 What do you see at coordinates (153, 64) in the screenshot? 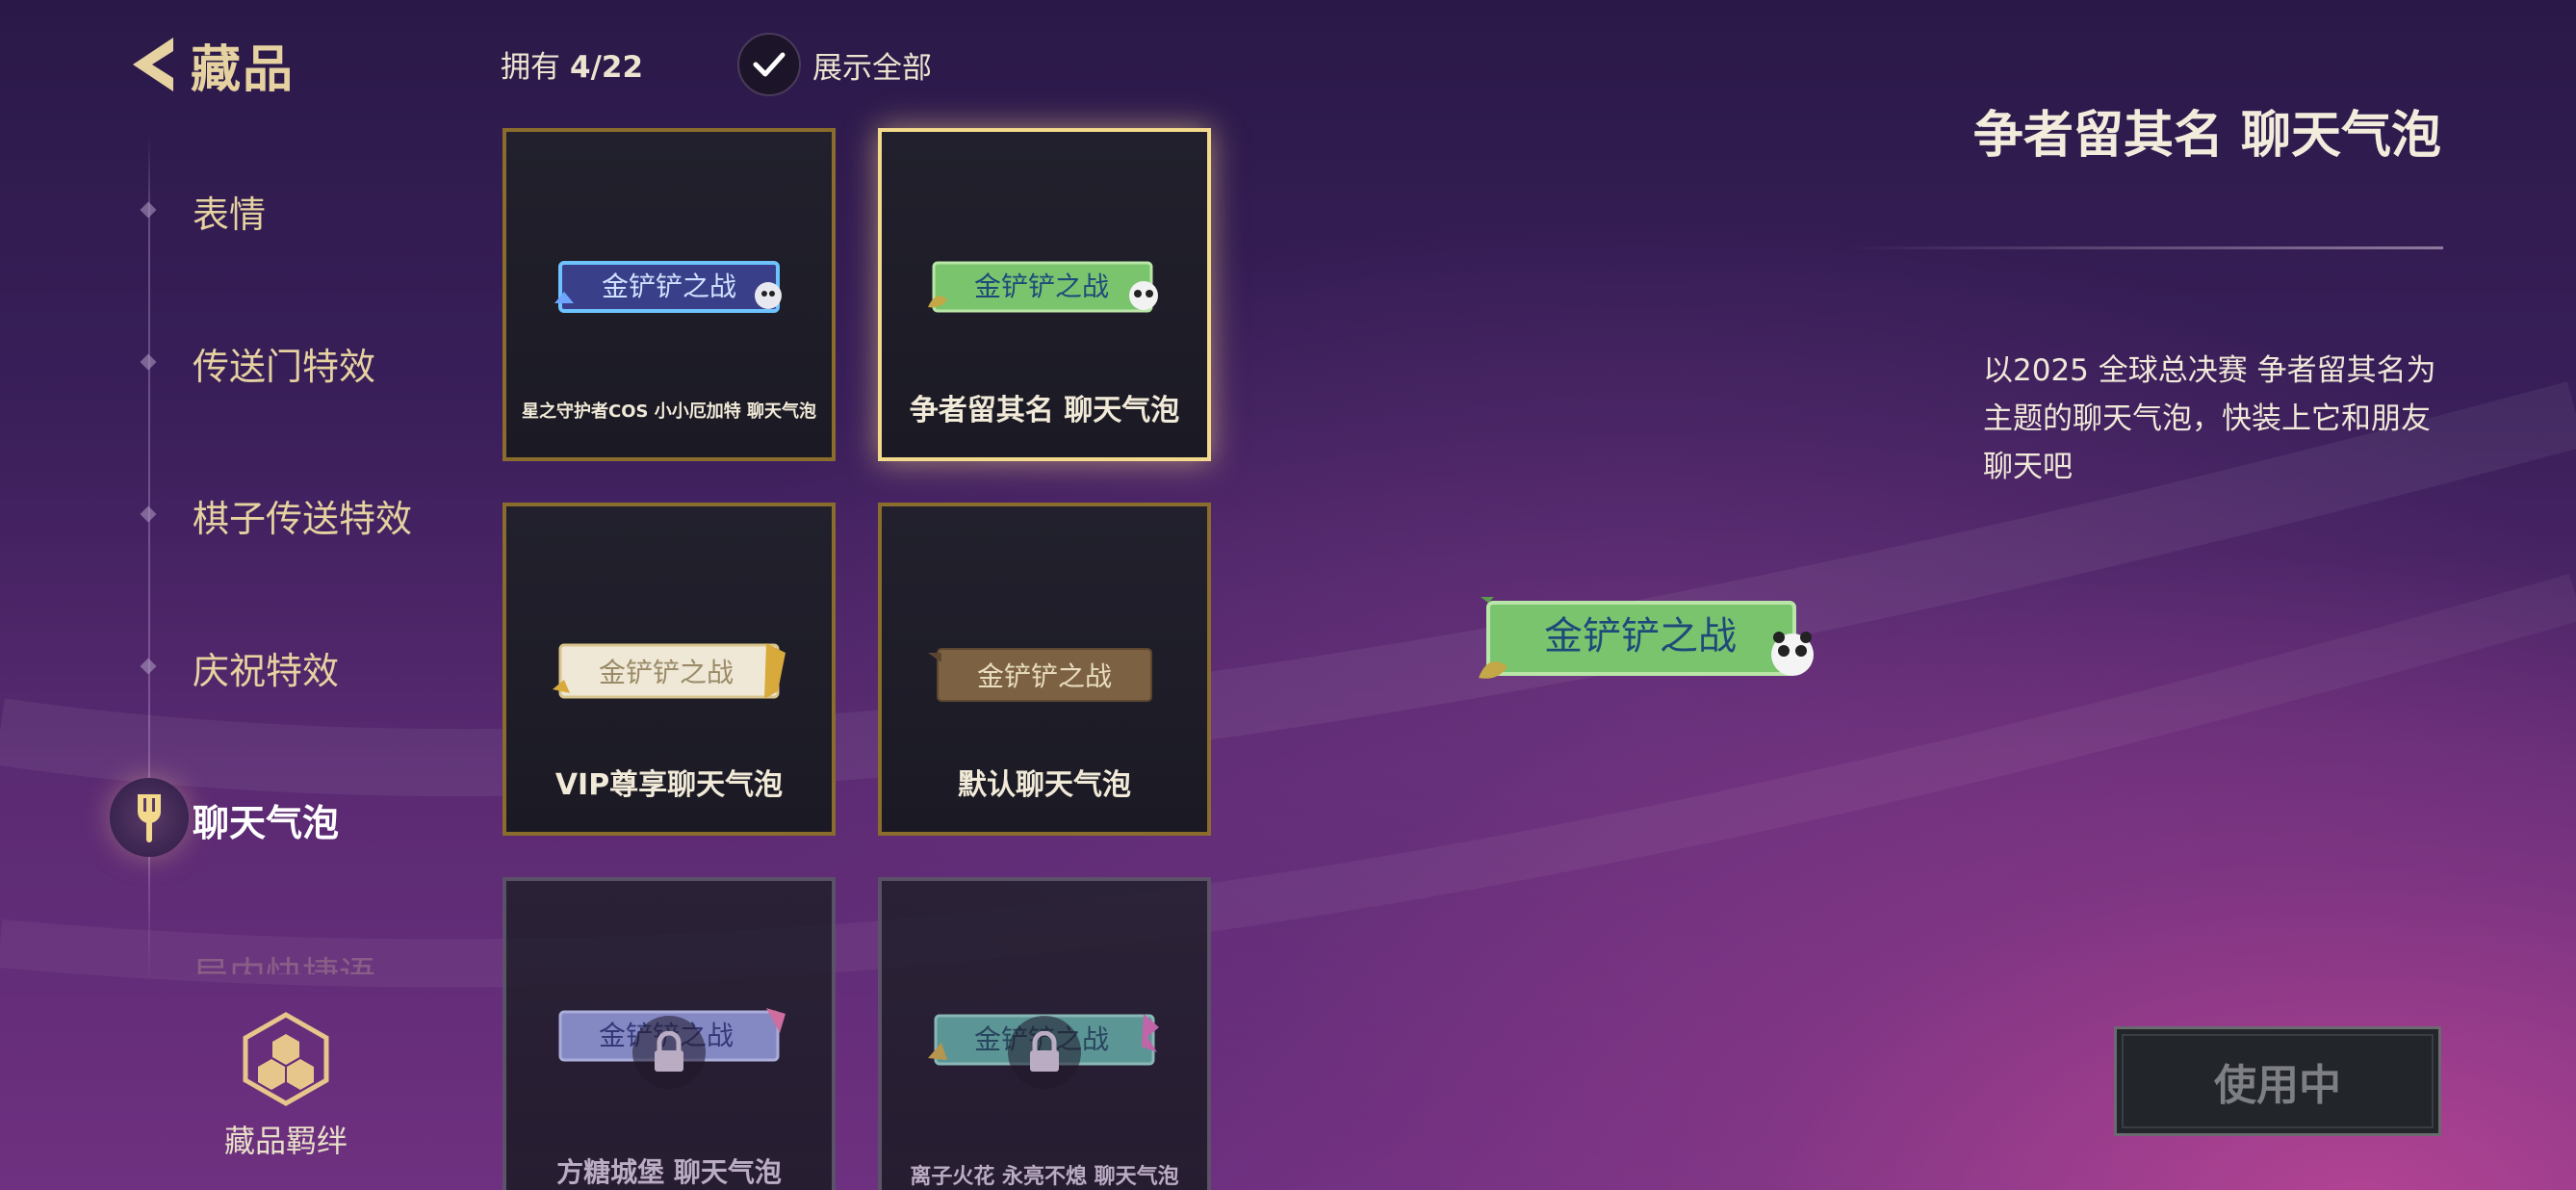
I see `chevron-left-icon` at bounding box center [153, 64].